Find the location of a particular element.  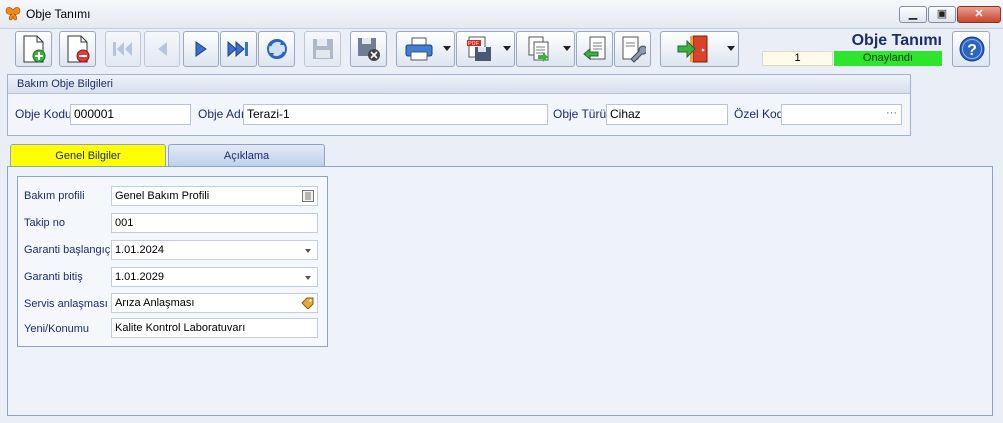

next-record-button is located at coordinates (201, 49).